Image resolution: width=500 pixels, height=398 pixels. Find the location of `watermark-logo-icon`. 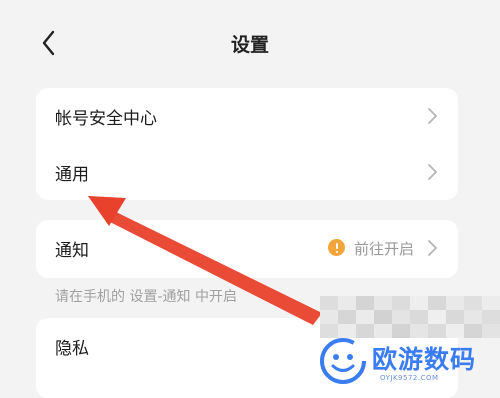

watermark-logo-icon is located at coordinates (343, 361).